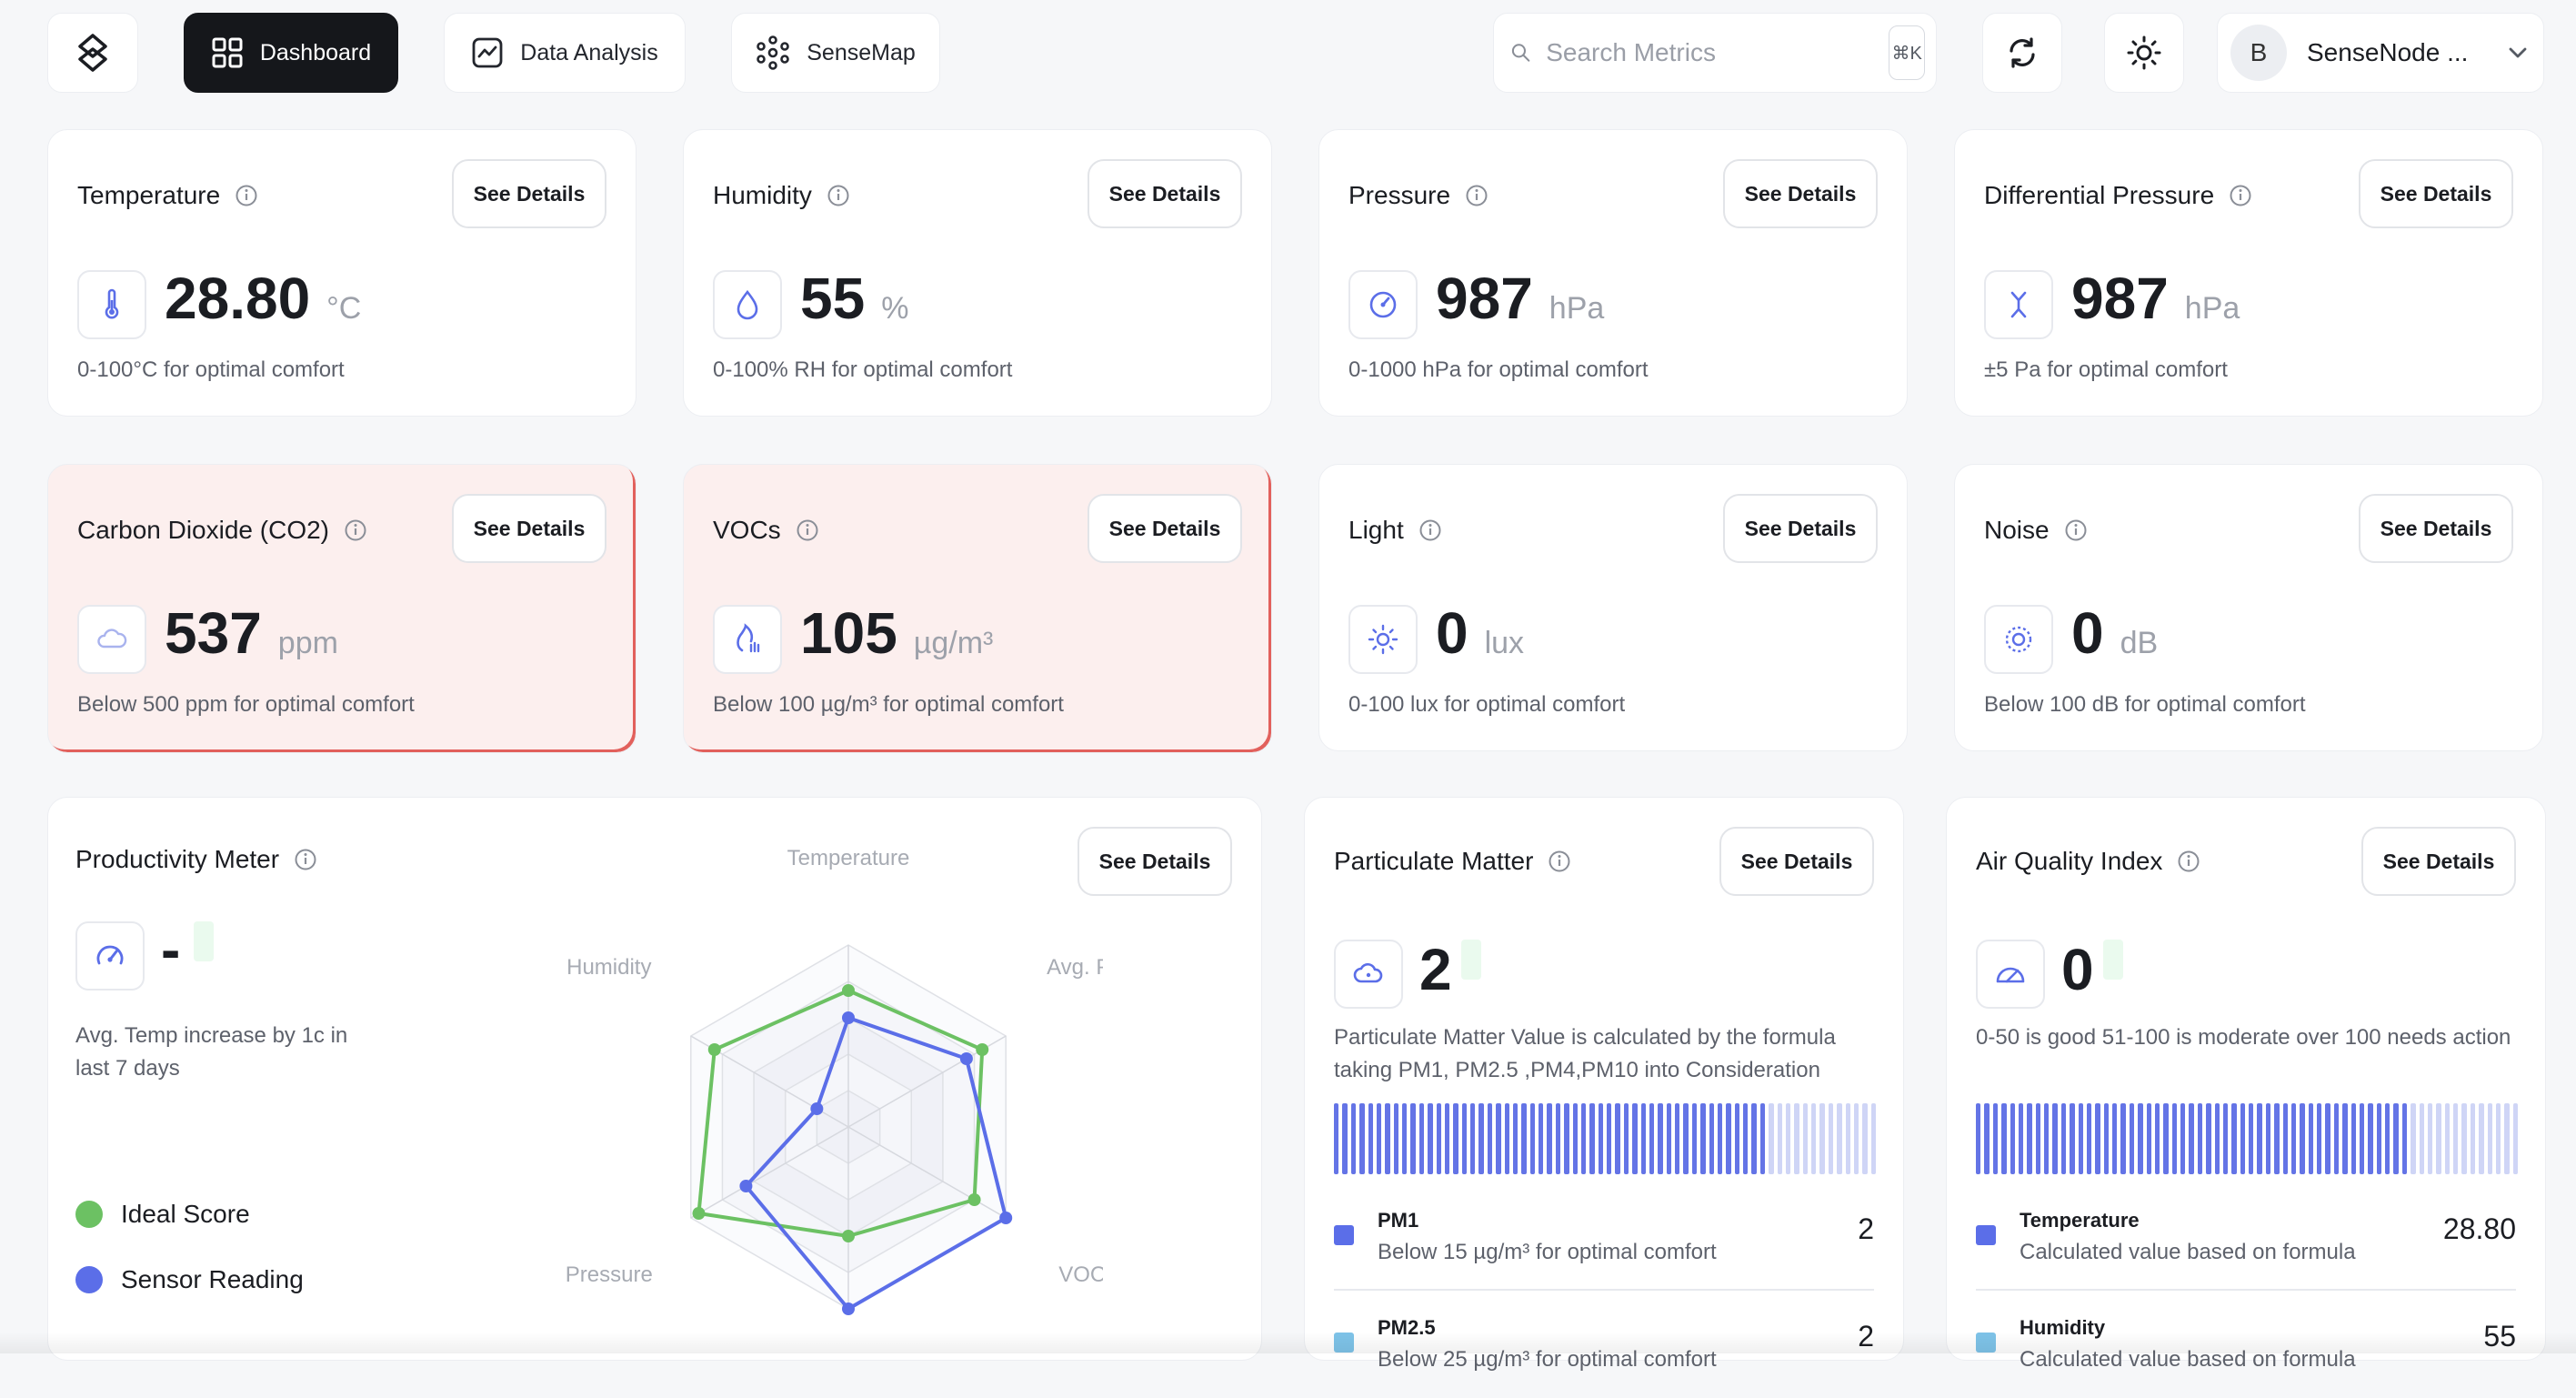  Describe the element at coordinates (2022, 53) in the screenshot. I see `refresh-button` at that location.